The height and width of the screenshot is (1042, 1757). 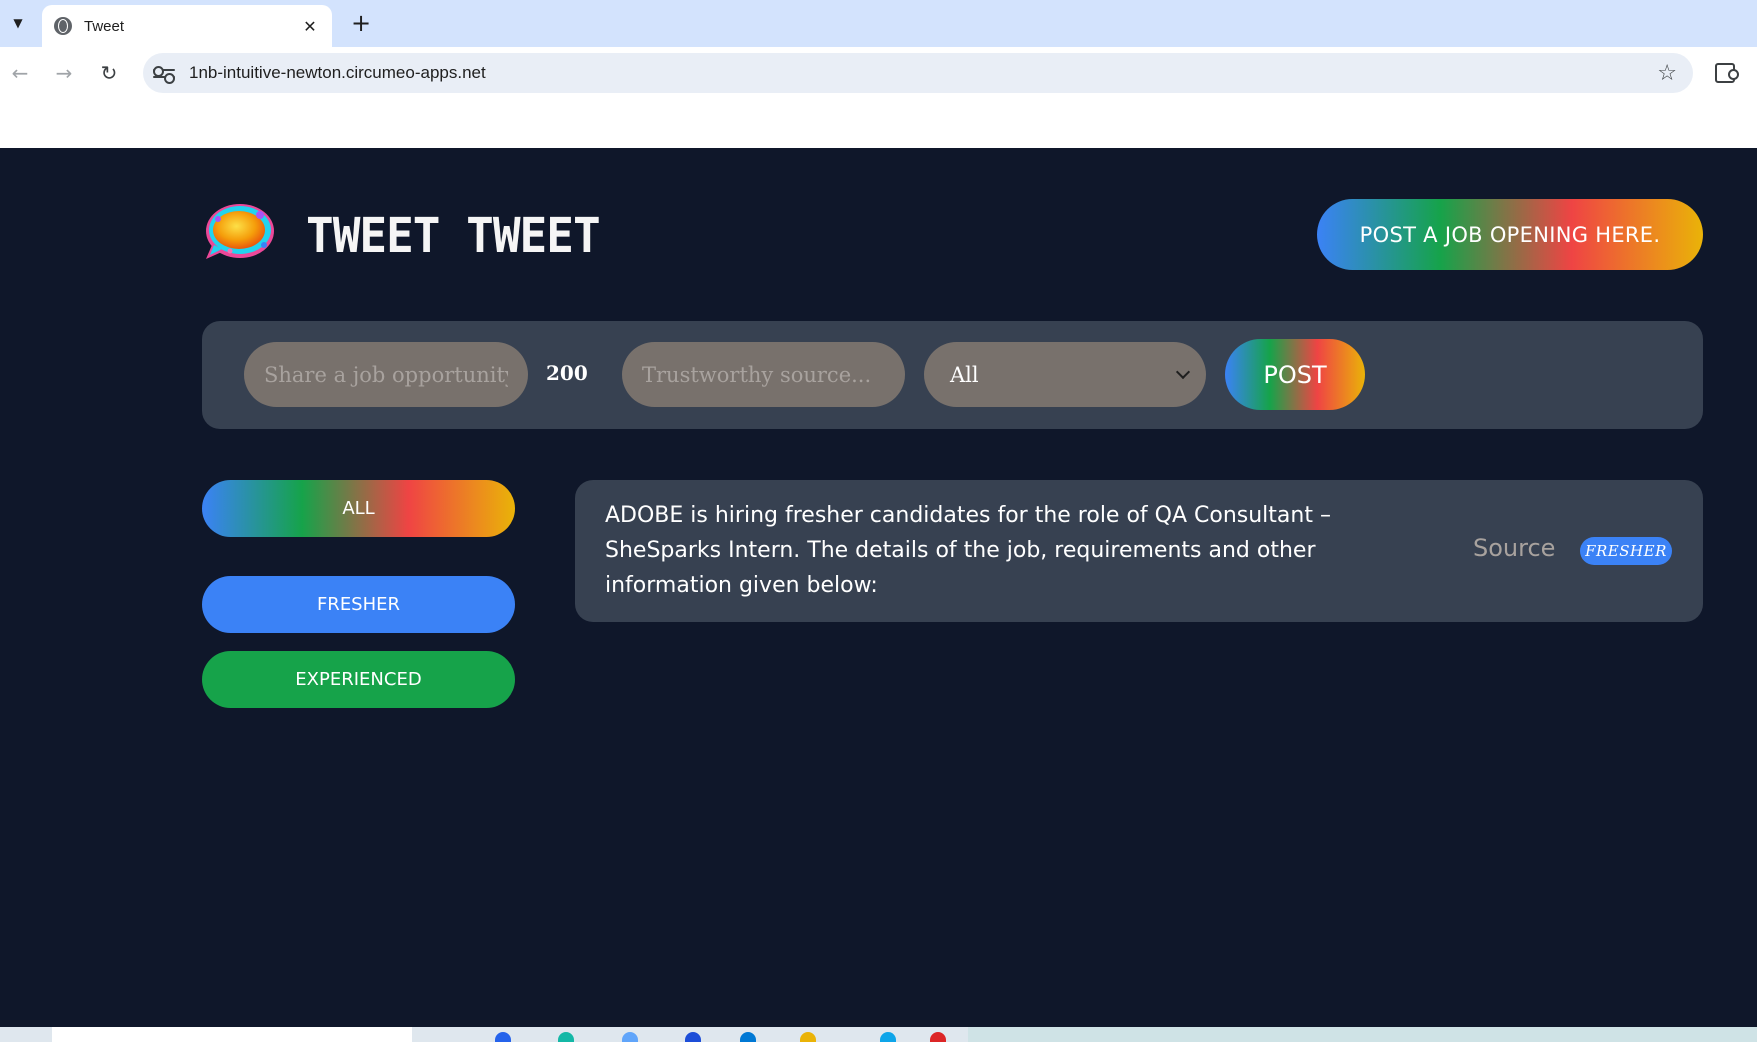 I want to click on globe-icon, so click(x=63, y=26).